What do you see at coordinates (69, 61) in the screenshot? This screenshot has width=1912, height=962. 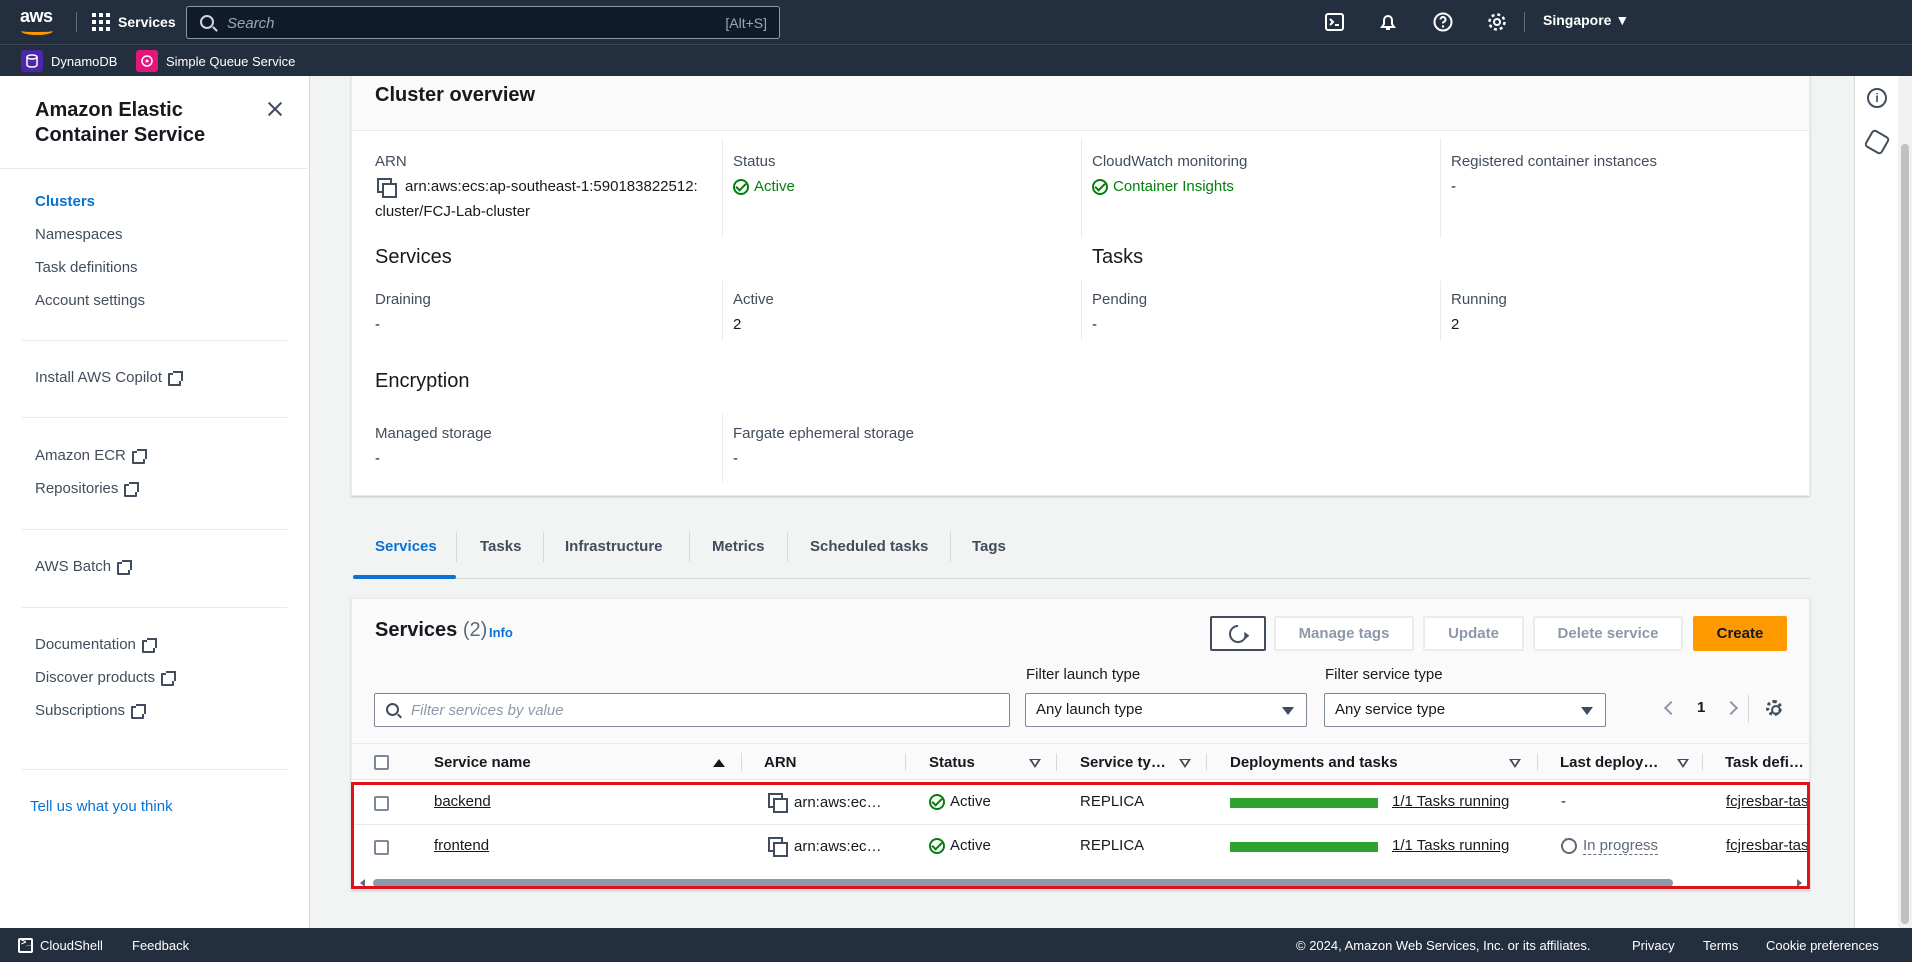 I see `favorite-dynamodb: DynamoDB` at bounding box center [69, 61].